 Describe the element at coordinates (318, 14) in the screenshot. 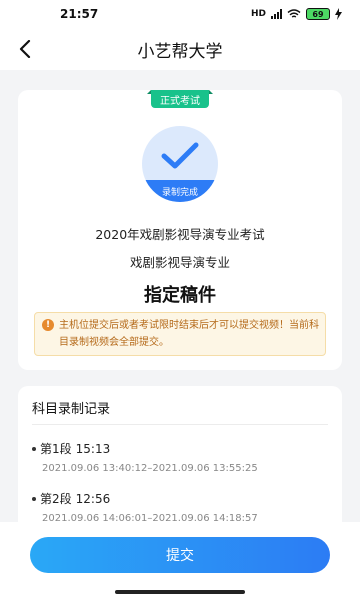

I see `battery-icon: 69` at that location.